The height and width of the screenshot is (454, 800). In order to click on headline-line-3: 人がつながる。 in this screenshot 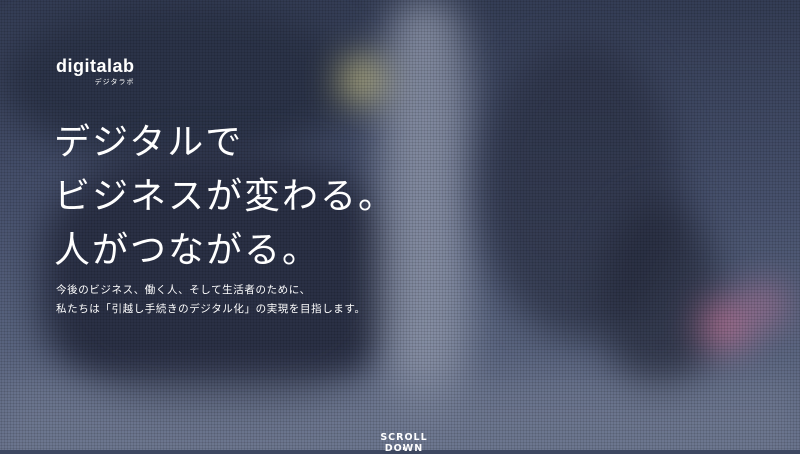, I will do `click(187, 250)`.